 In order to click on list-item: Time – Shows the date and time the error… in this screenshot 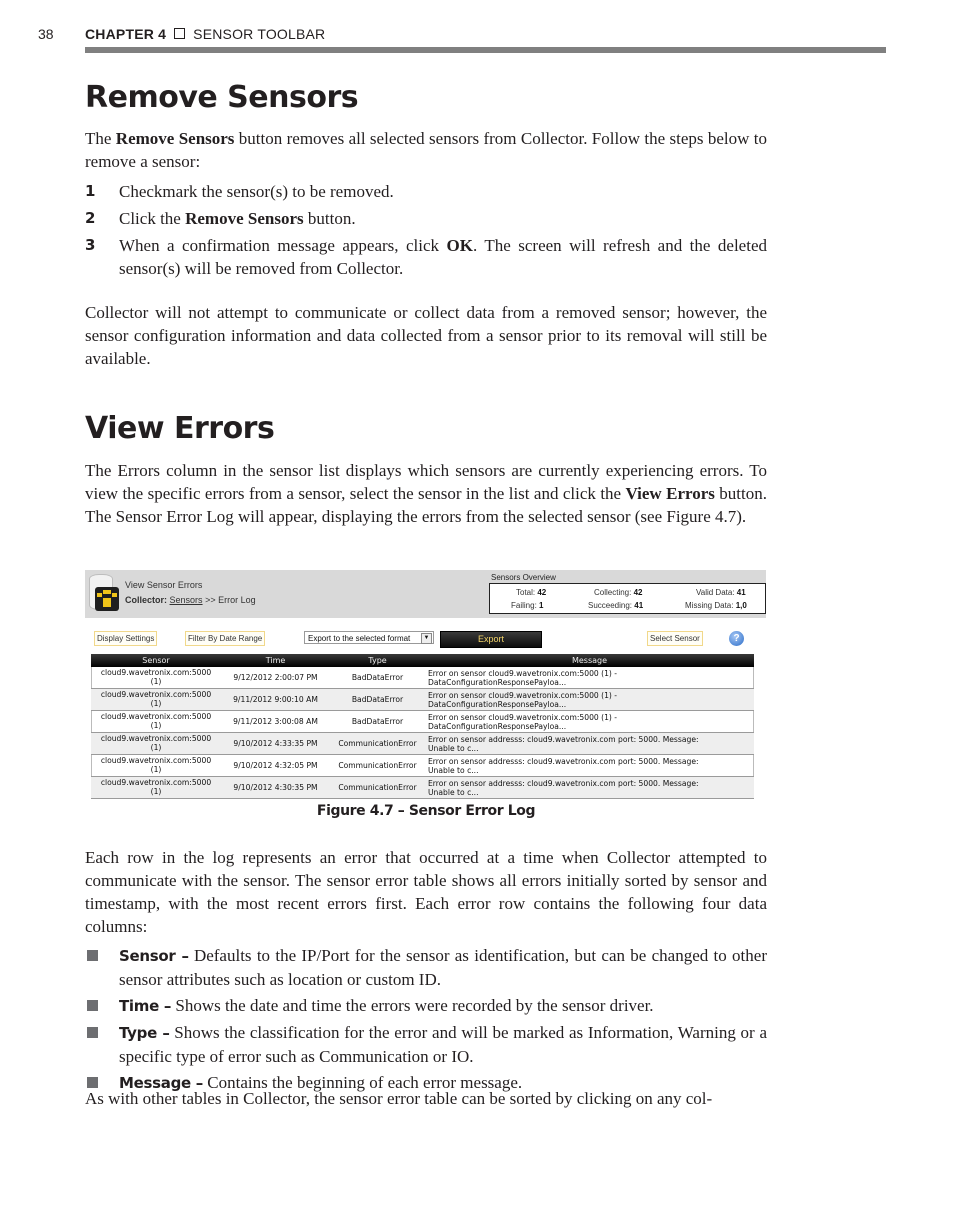, I will do `click(426, 1006)`.